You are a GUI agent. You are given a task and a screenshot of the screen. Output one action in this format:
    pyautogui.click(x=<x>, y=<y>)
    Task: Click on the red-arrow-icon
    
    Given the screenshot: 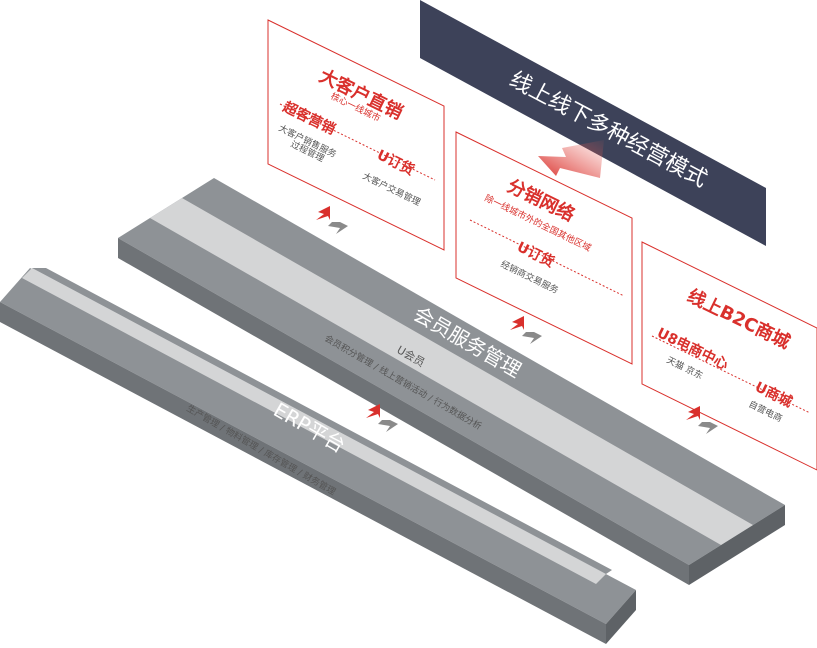 What is the action you would take?
    pyautogui.click(x=571, y=159)
    